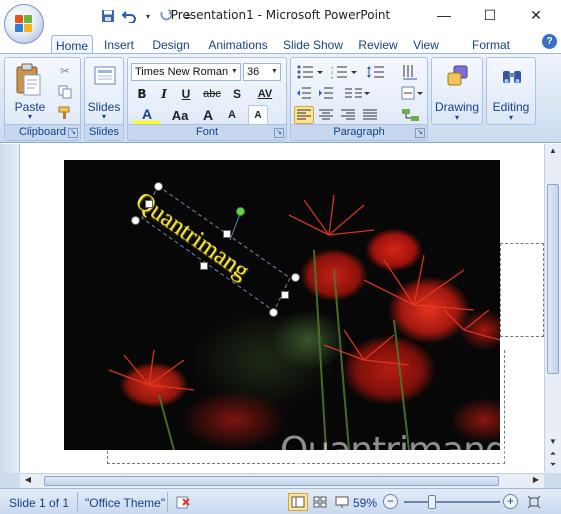  Describe the element at coordinates (432, 502) in the screenshot. I see `zoom-slider-thumb` at that location.